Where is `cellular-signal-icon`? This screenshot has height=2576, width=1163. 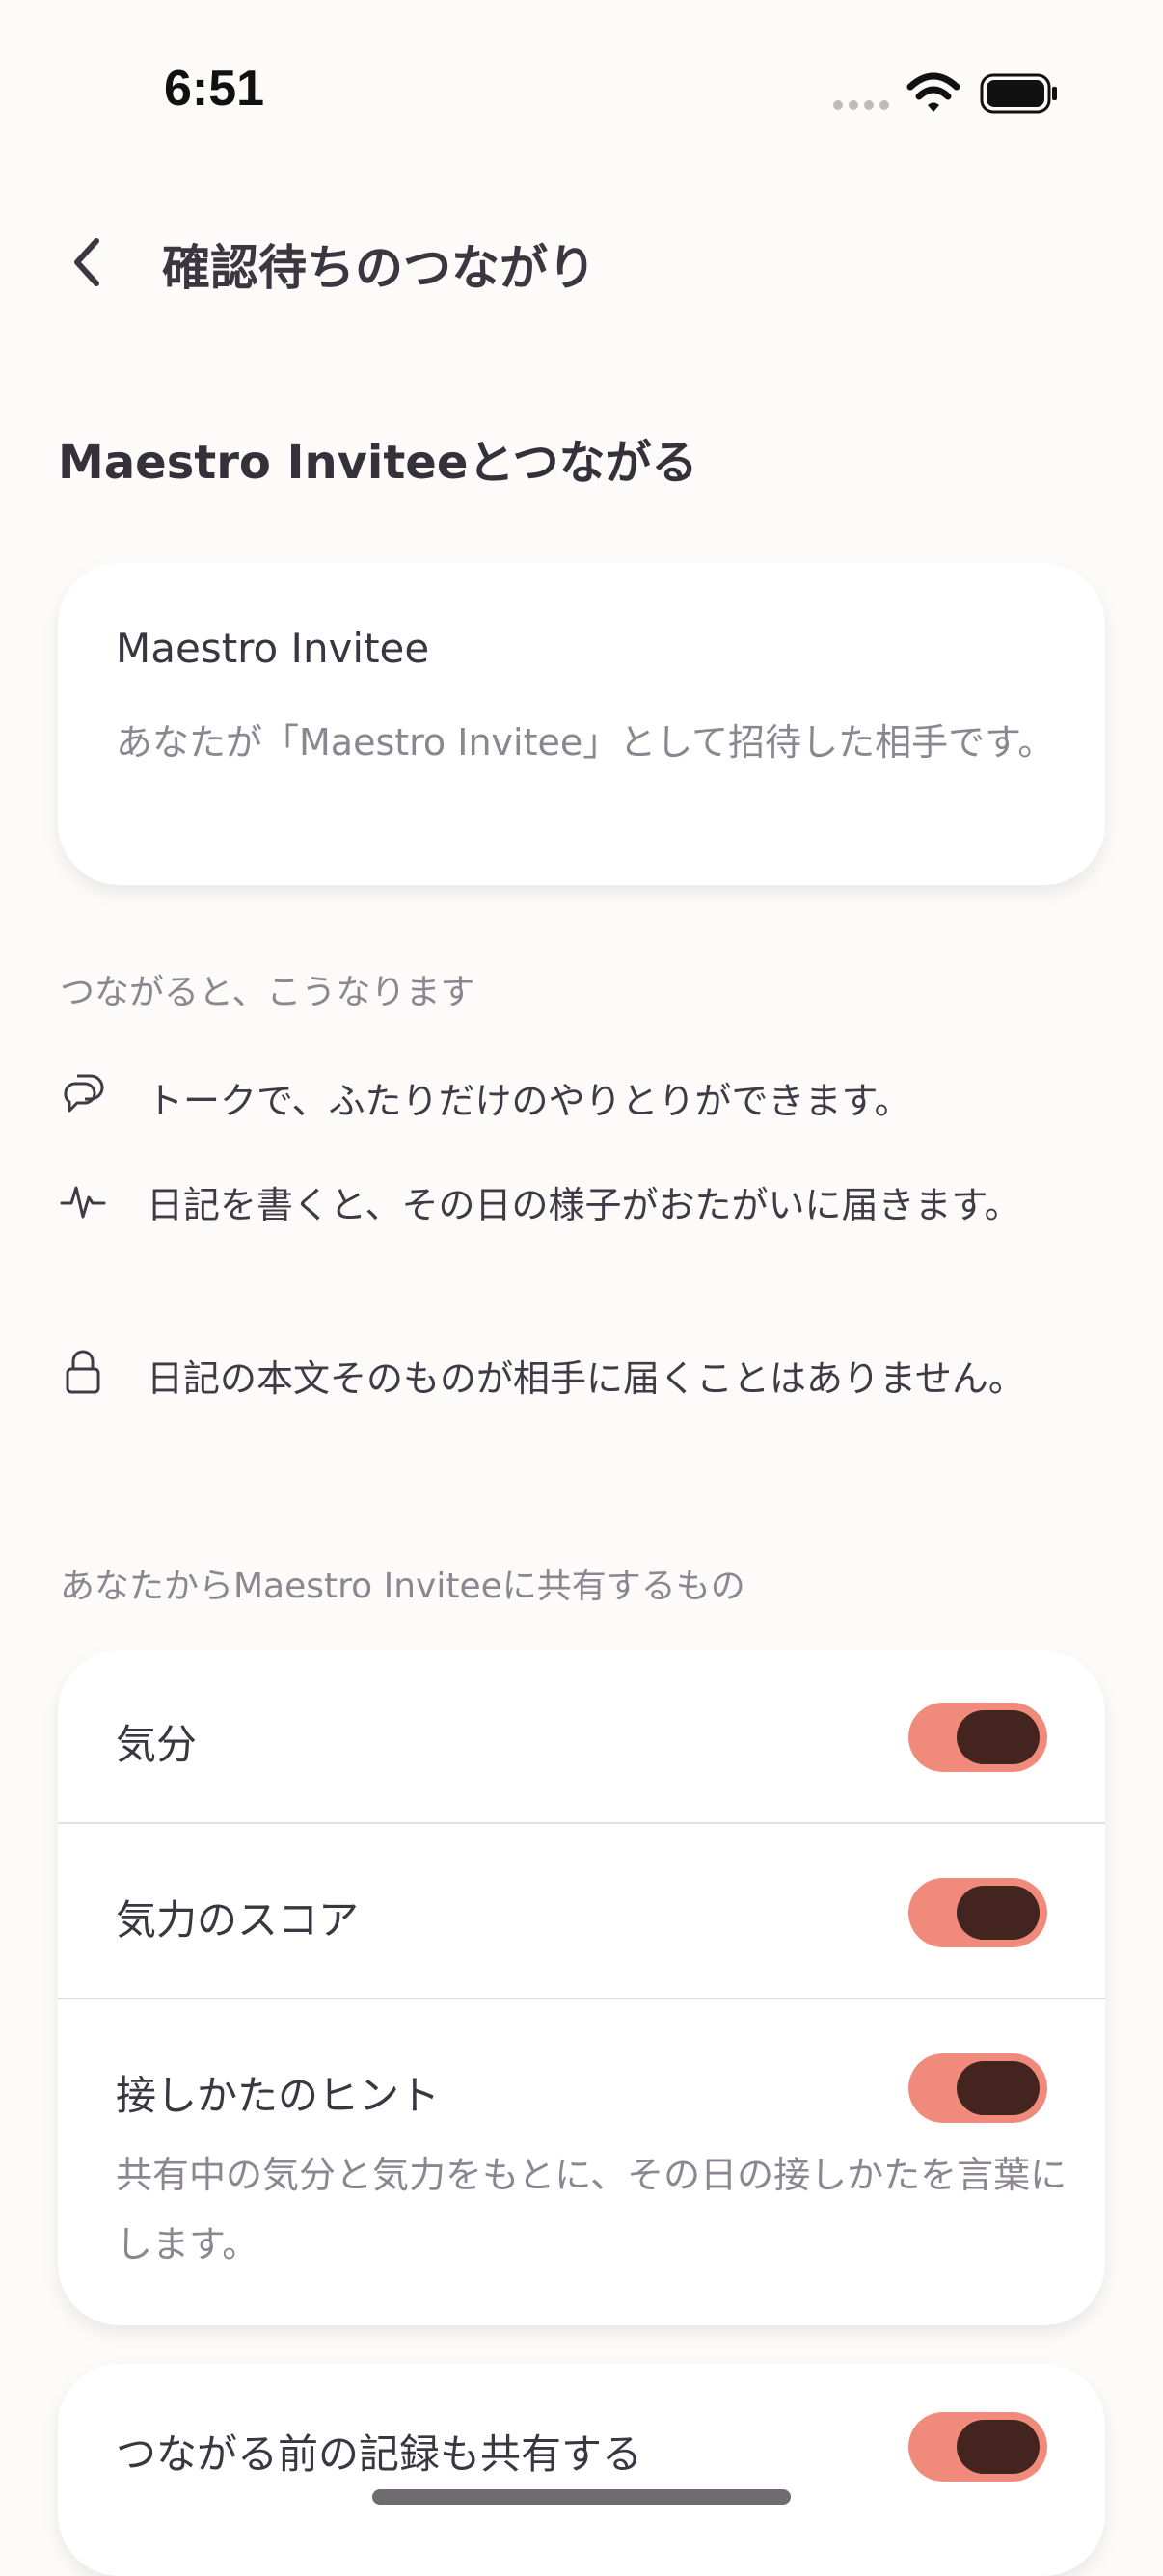
cellular-signal-icon is located at coordinates (861, 105).